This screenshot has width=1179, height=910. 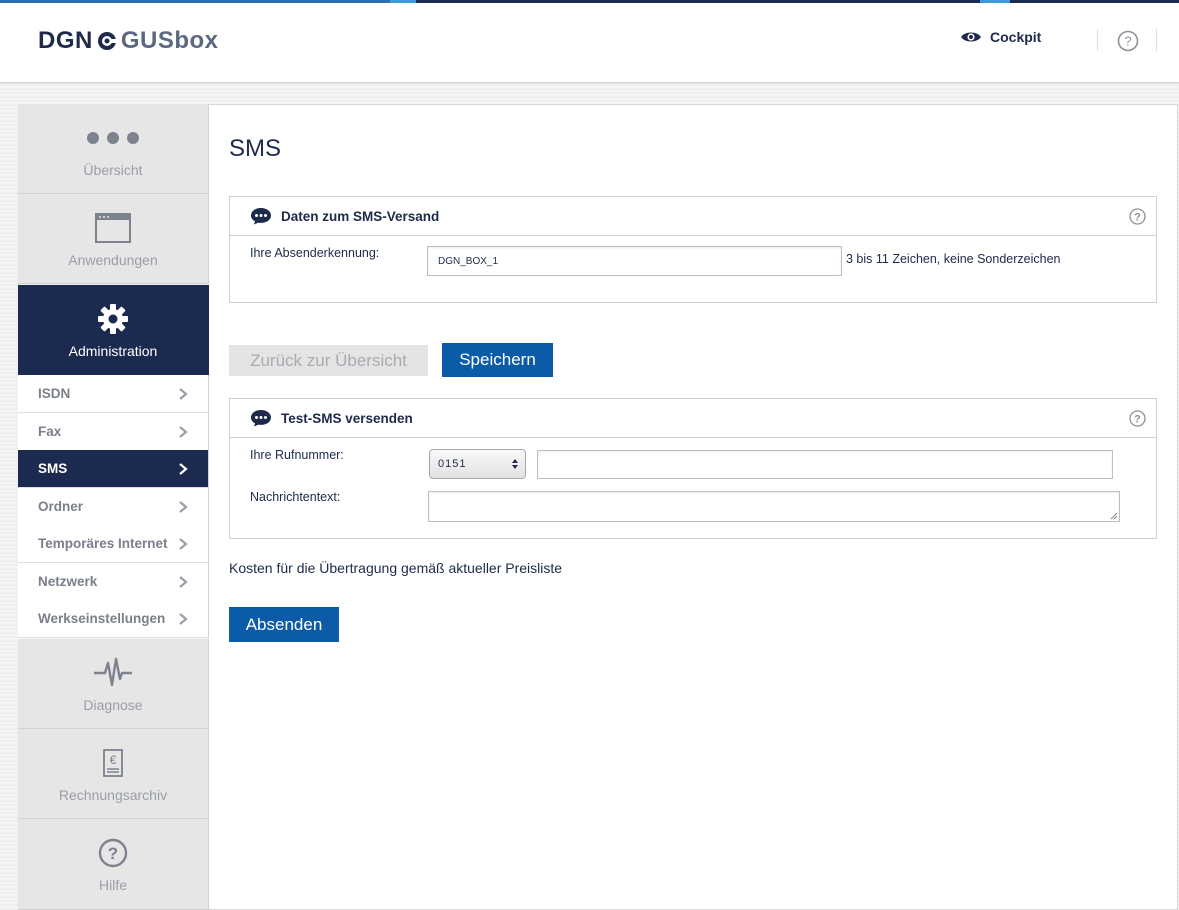 What do you see at coordinates (255, 148) in the screenshot?
I see `page-title: SMS` at bounding box center [255, 148].